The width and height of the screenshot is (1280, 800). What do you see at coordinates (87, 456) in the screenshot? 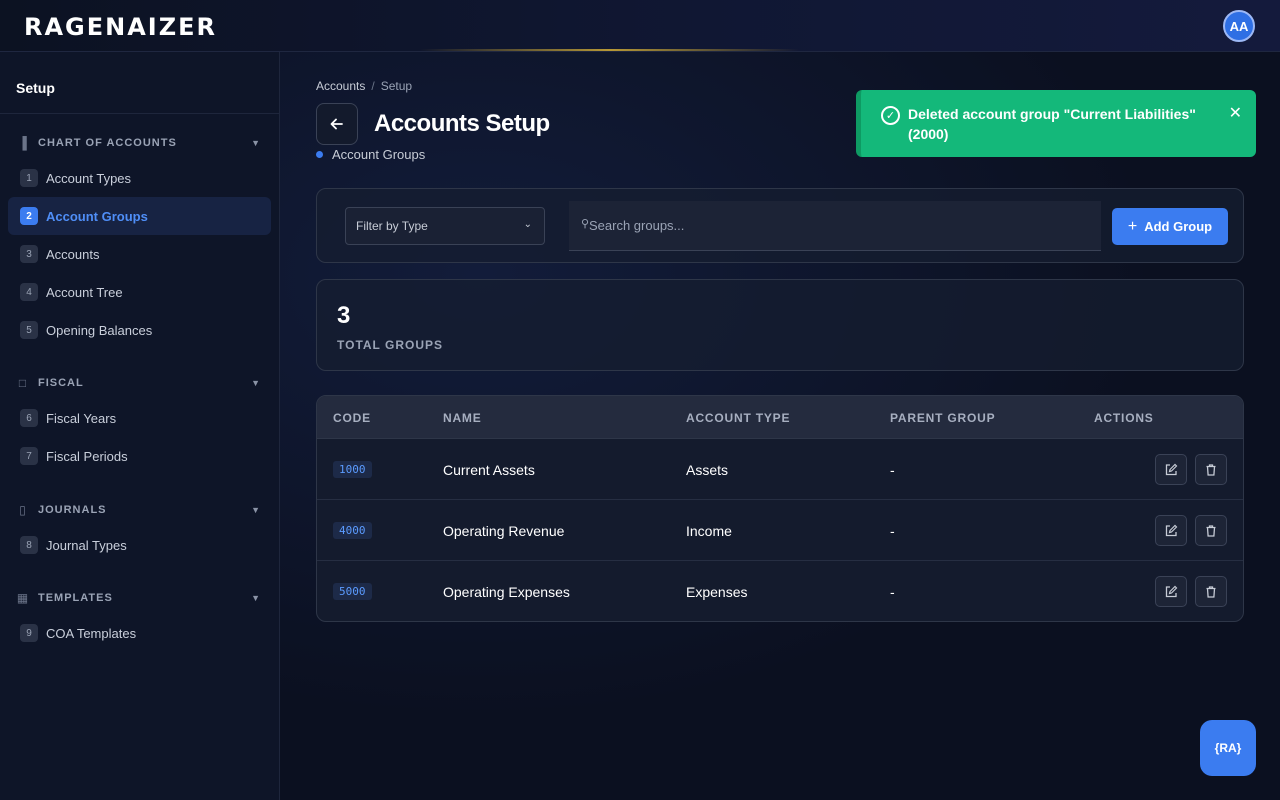
I see `sidebar-item-label: Fiscal Periods` at bounding box center [87, 456].